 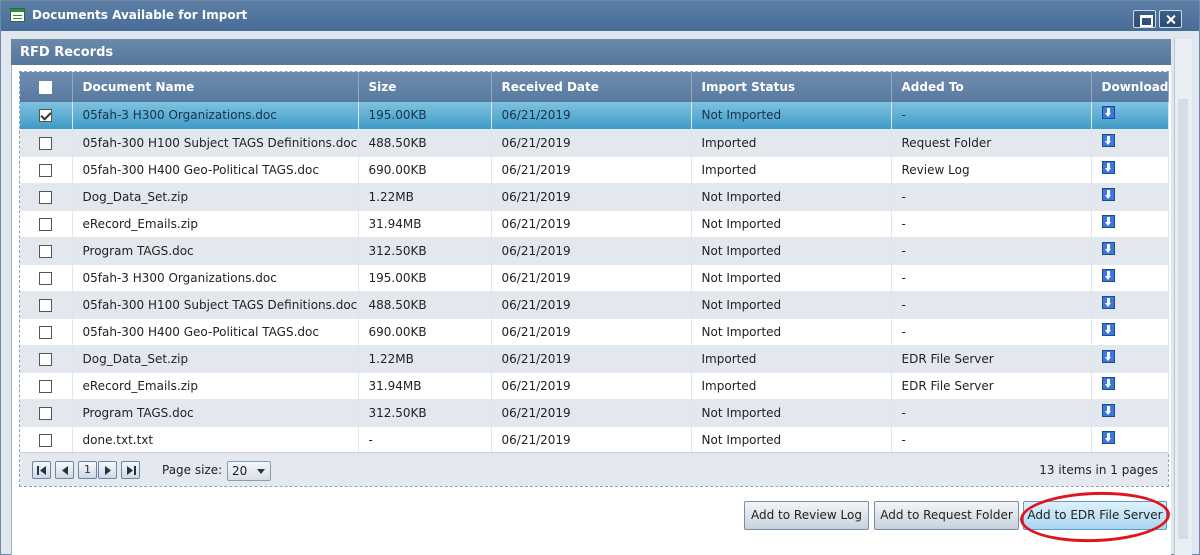 I want to click on vertical-scrollbar, so click(x=1183, y=297).